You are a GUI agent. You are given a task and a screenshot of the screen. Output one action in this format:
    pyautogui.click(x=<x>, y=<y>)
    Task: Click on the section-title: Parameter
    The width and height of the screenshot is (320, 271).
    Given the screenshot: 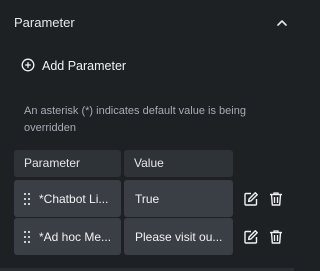 What is the action you would take?
    pyautogui.click(x=44, y=22)
    